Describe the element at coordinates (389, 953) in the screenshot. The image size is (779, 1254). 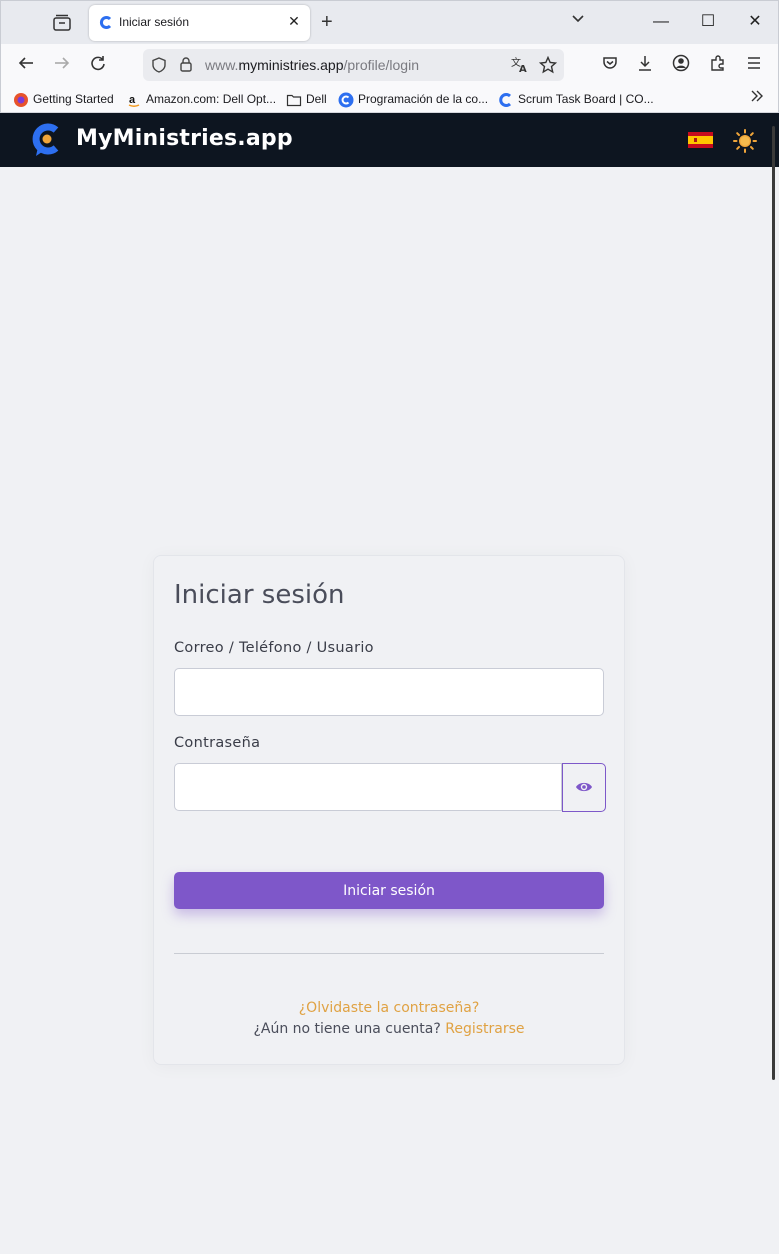
I see `divider` at that location.